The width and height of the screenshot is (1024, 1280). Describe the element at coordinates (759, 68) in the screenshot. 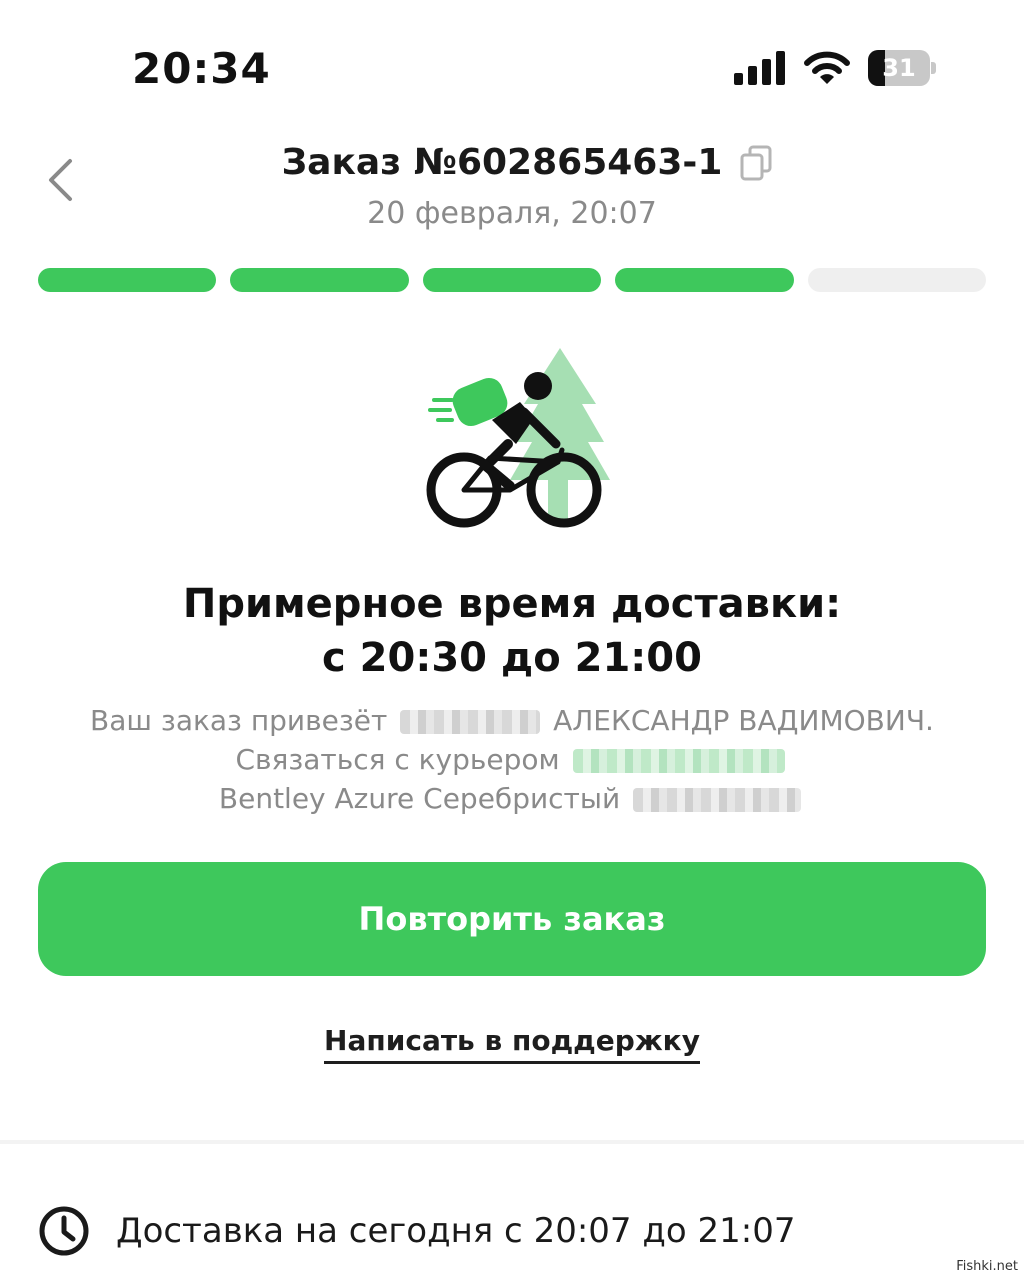

I see `signal-icon` at that location.